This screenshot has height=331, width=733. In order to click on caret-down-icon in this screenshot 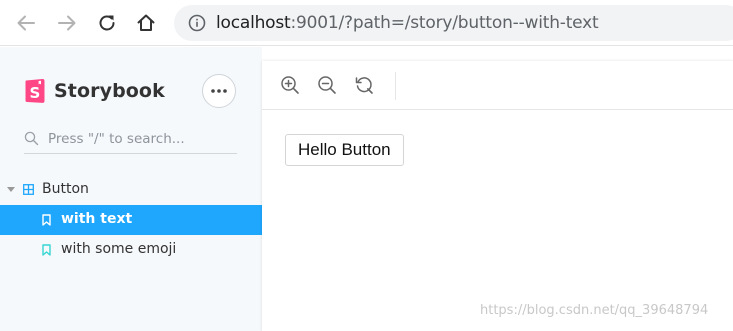, I will do `click(11, 189)`.